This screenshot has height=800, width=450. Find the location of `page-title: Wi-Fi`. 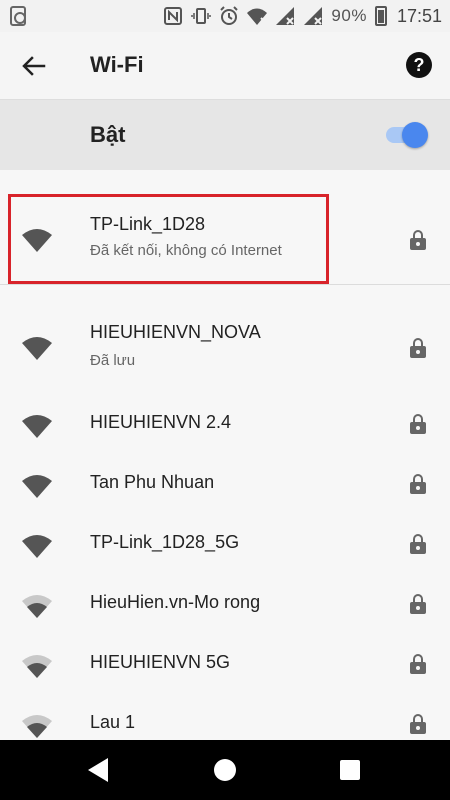

page-title: Wi-Fi is located at coordinates (117, 64).